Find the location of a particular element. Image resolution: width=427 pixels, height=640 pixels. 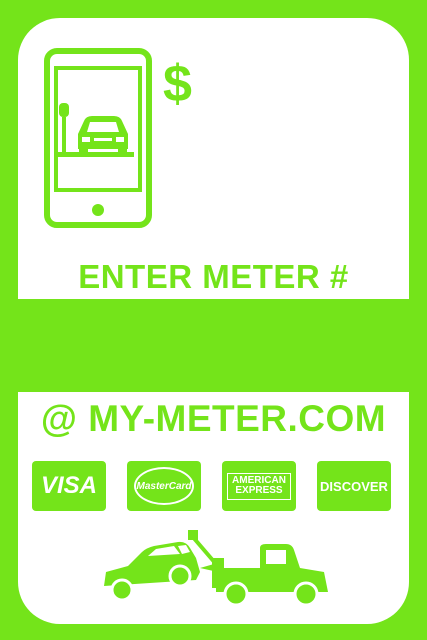

mastercard-label: MasterCard is located at coordinates (164, 486).